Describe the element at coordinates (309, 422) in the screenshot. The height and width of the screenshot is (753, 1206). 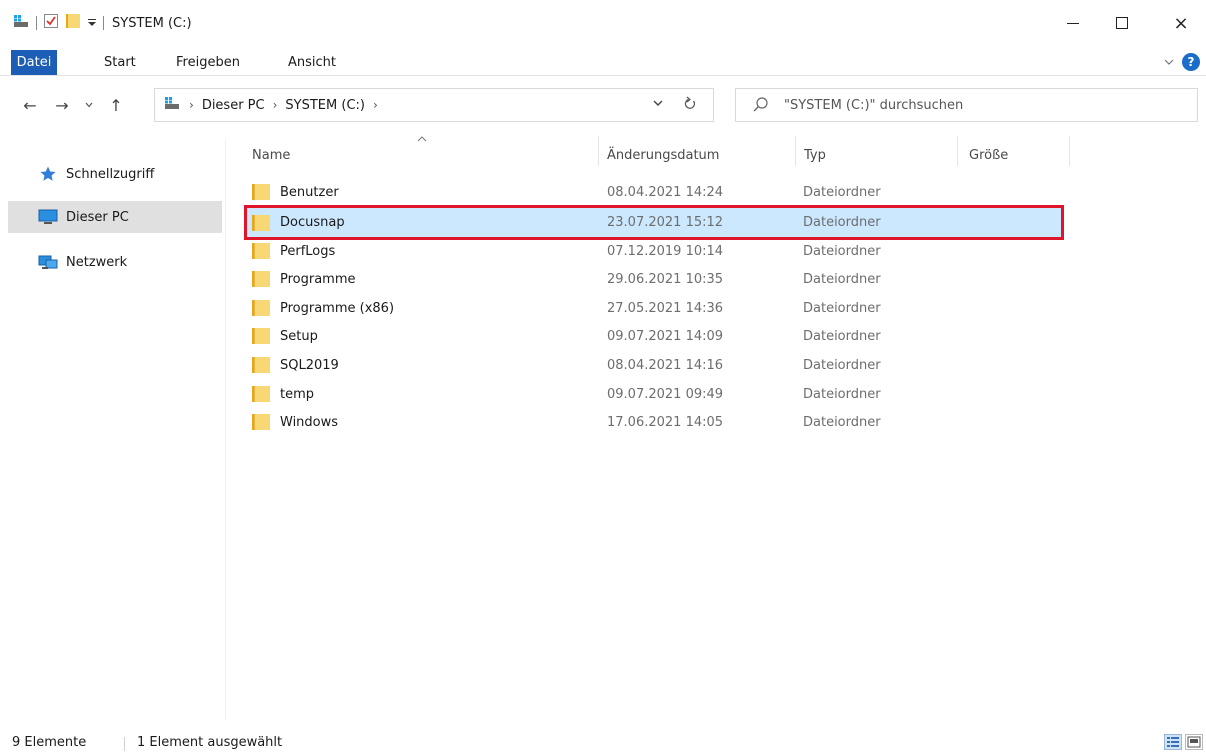
I see `file-name: Windows` at that location.